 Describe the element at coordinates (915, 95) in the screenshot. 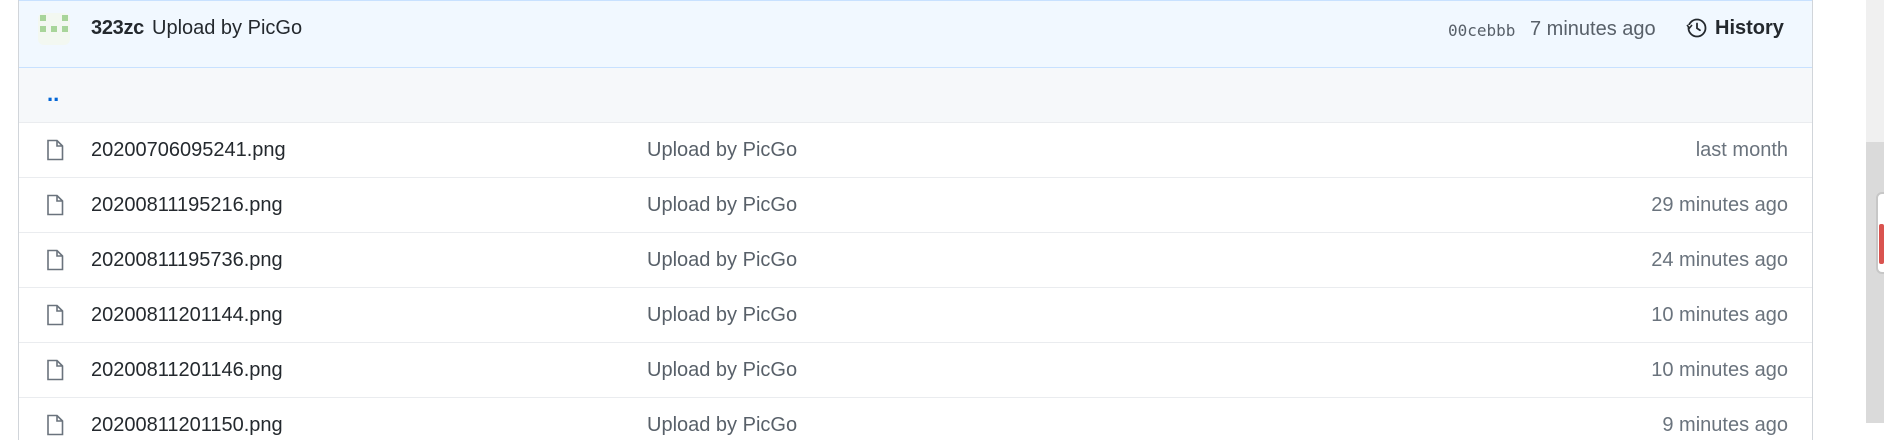

I see `parent-directory-row: ..` at that location.